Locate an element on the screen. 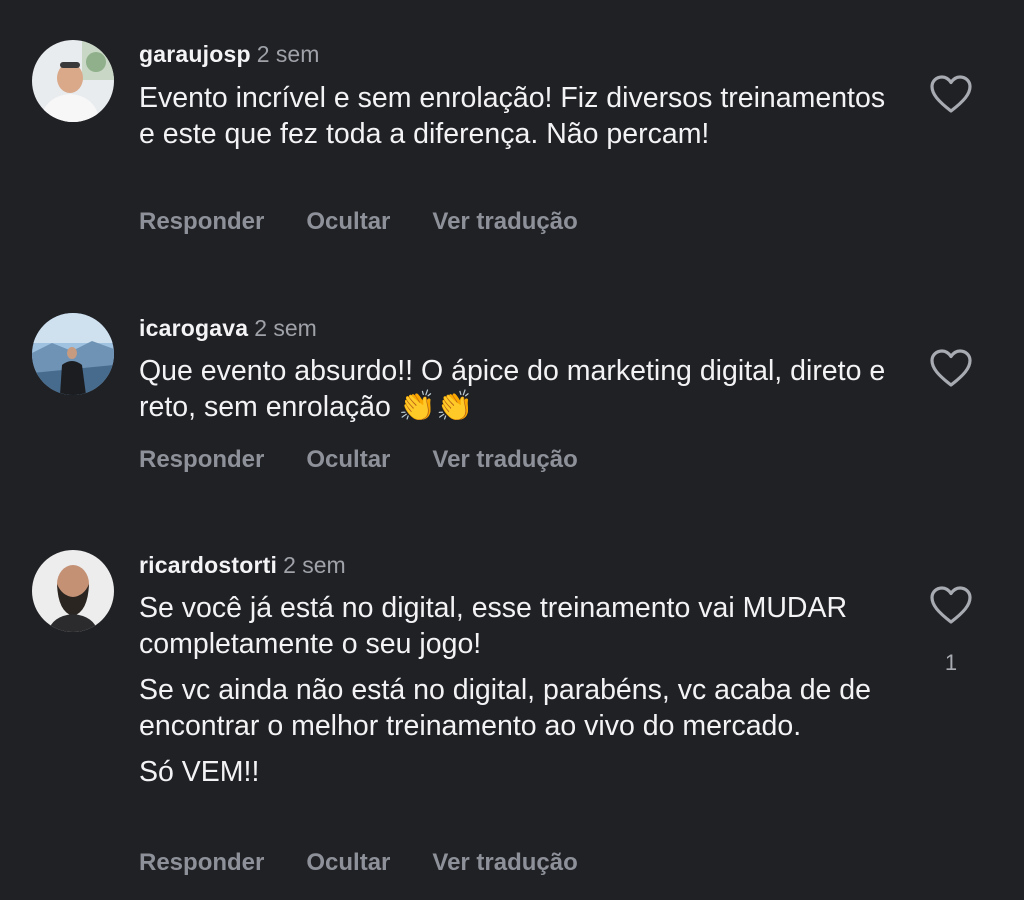 Image resolution: width=1024 pixels, height=900 pixels. username: ricardostorti is located at coordinates (208, 565).